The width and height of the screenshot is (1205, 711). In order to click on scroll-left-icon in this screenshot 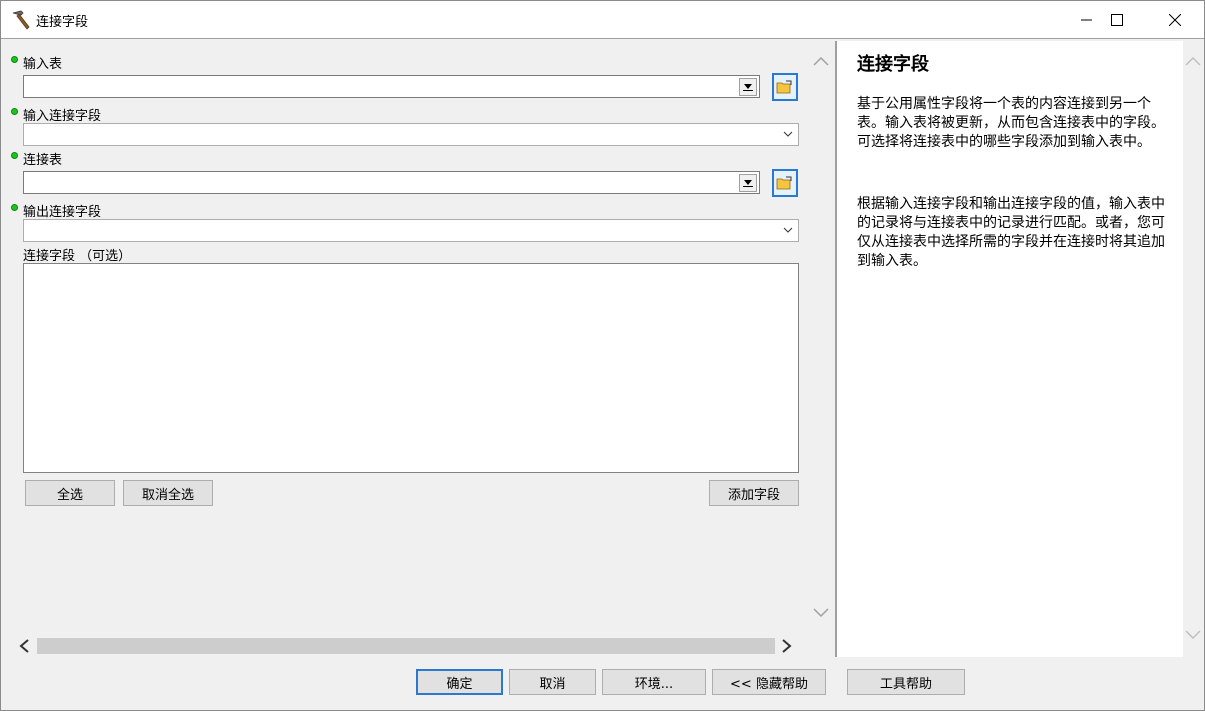, I will do `click(24, 646)`.